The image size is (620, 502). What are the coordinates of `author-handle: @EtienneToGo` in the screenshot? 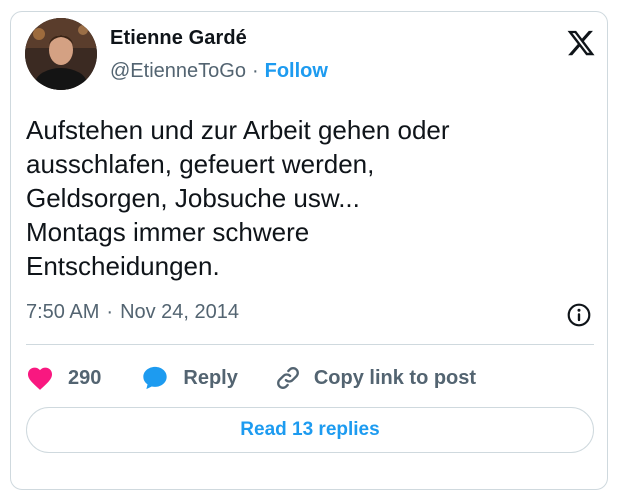 It's located at (178, 71).